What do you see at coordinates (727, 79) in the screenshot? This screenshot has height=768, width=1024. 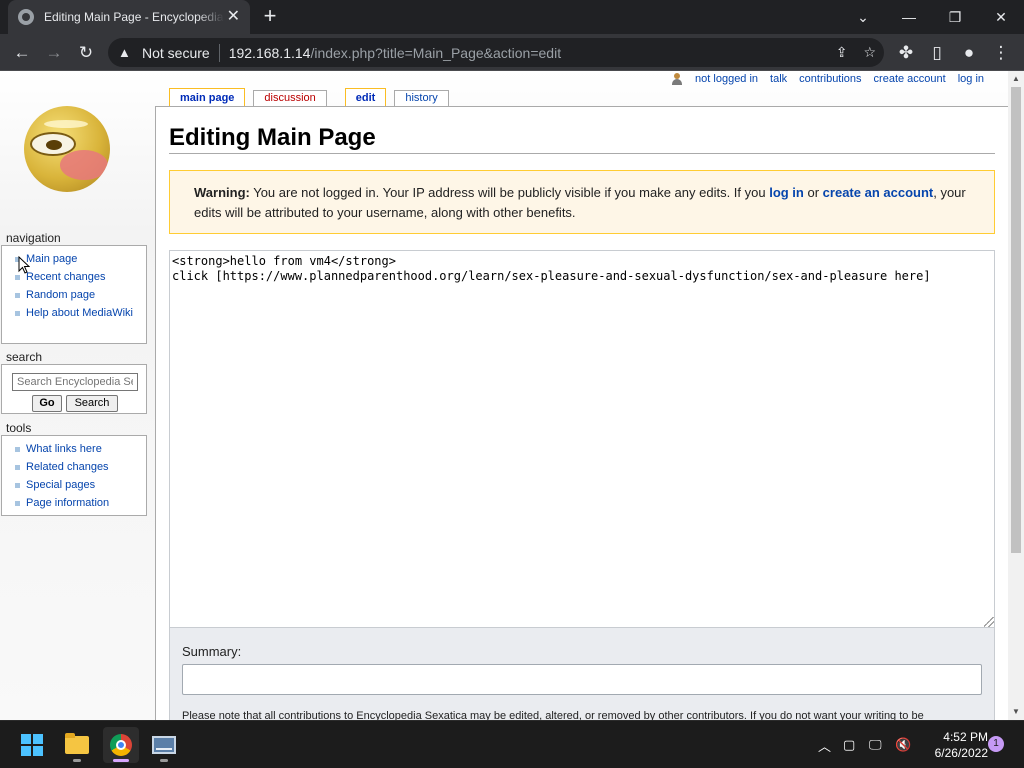 I see `personal-not-logged-in: not logged in` at bounding box center [727, 79].